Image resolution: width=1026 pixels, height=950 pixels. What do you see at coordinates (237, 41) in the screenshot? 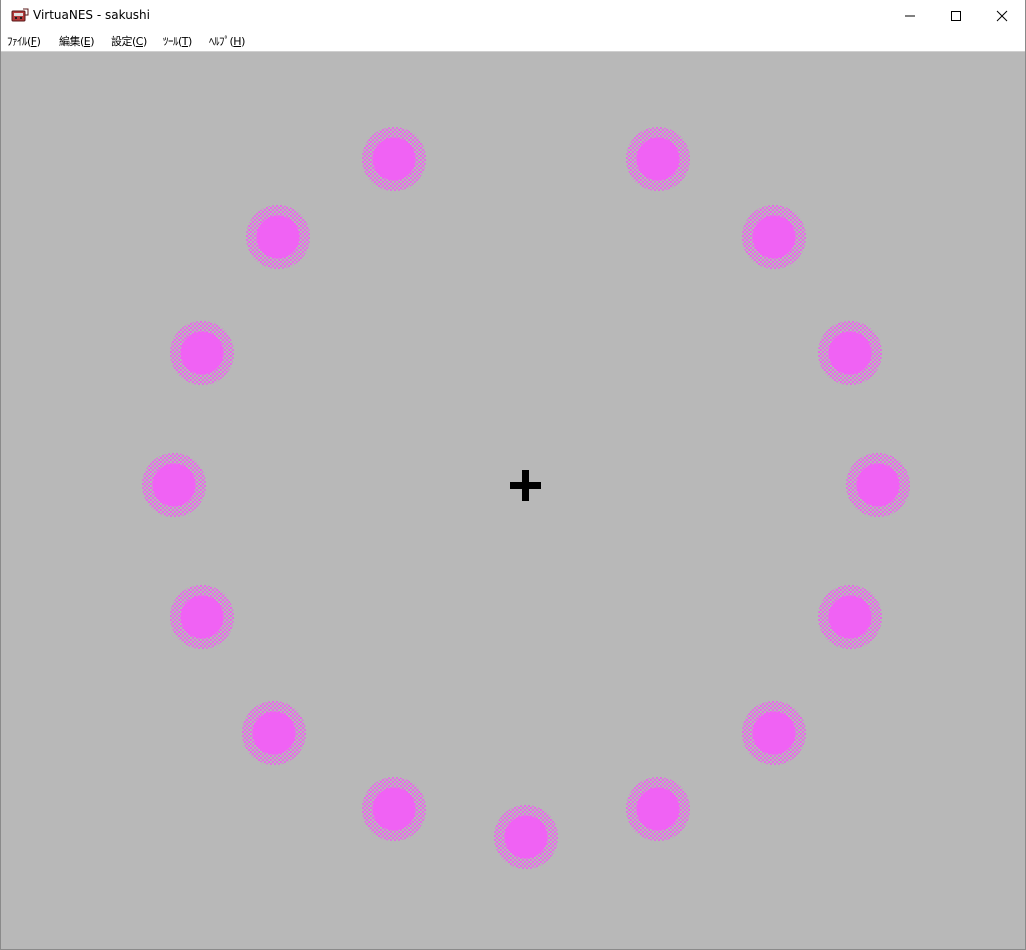
I see `menu-help-mnemonic: H` at bounding box center [237, 41].